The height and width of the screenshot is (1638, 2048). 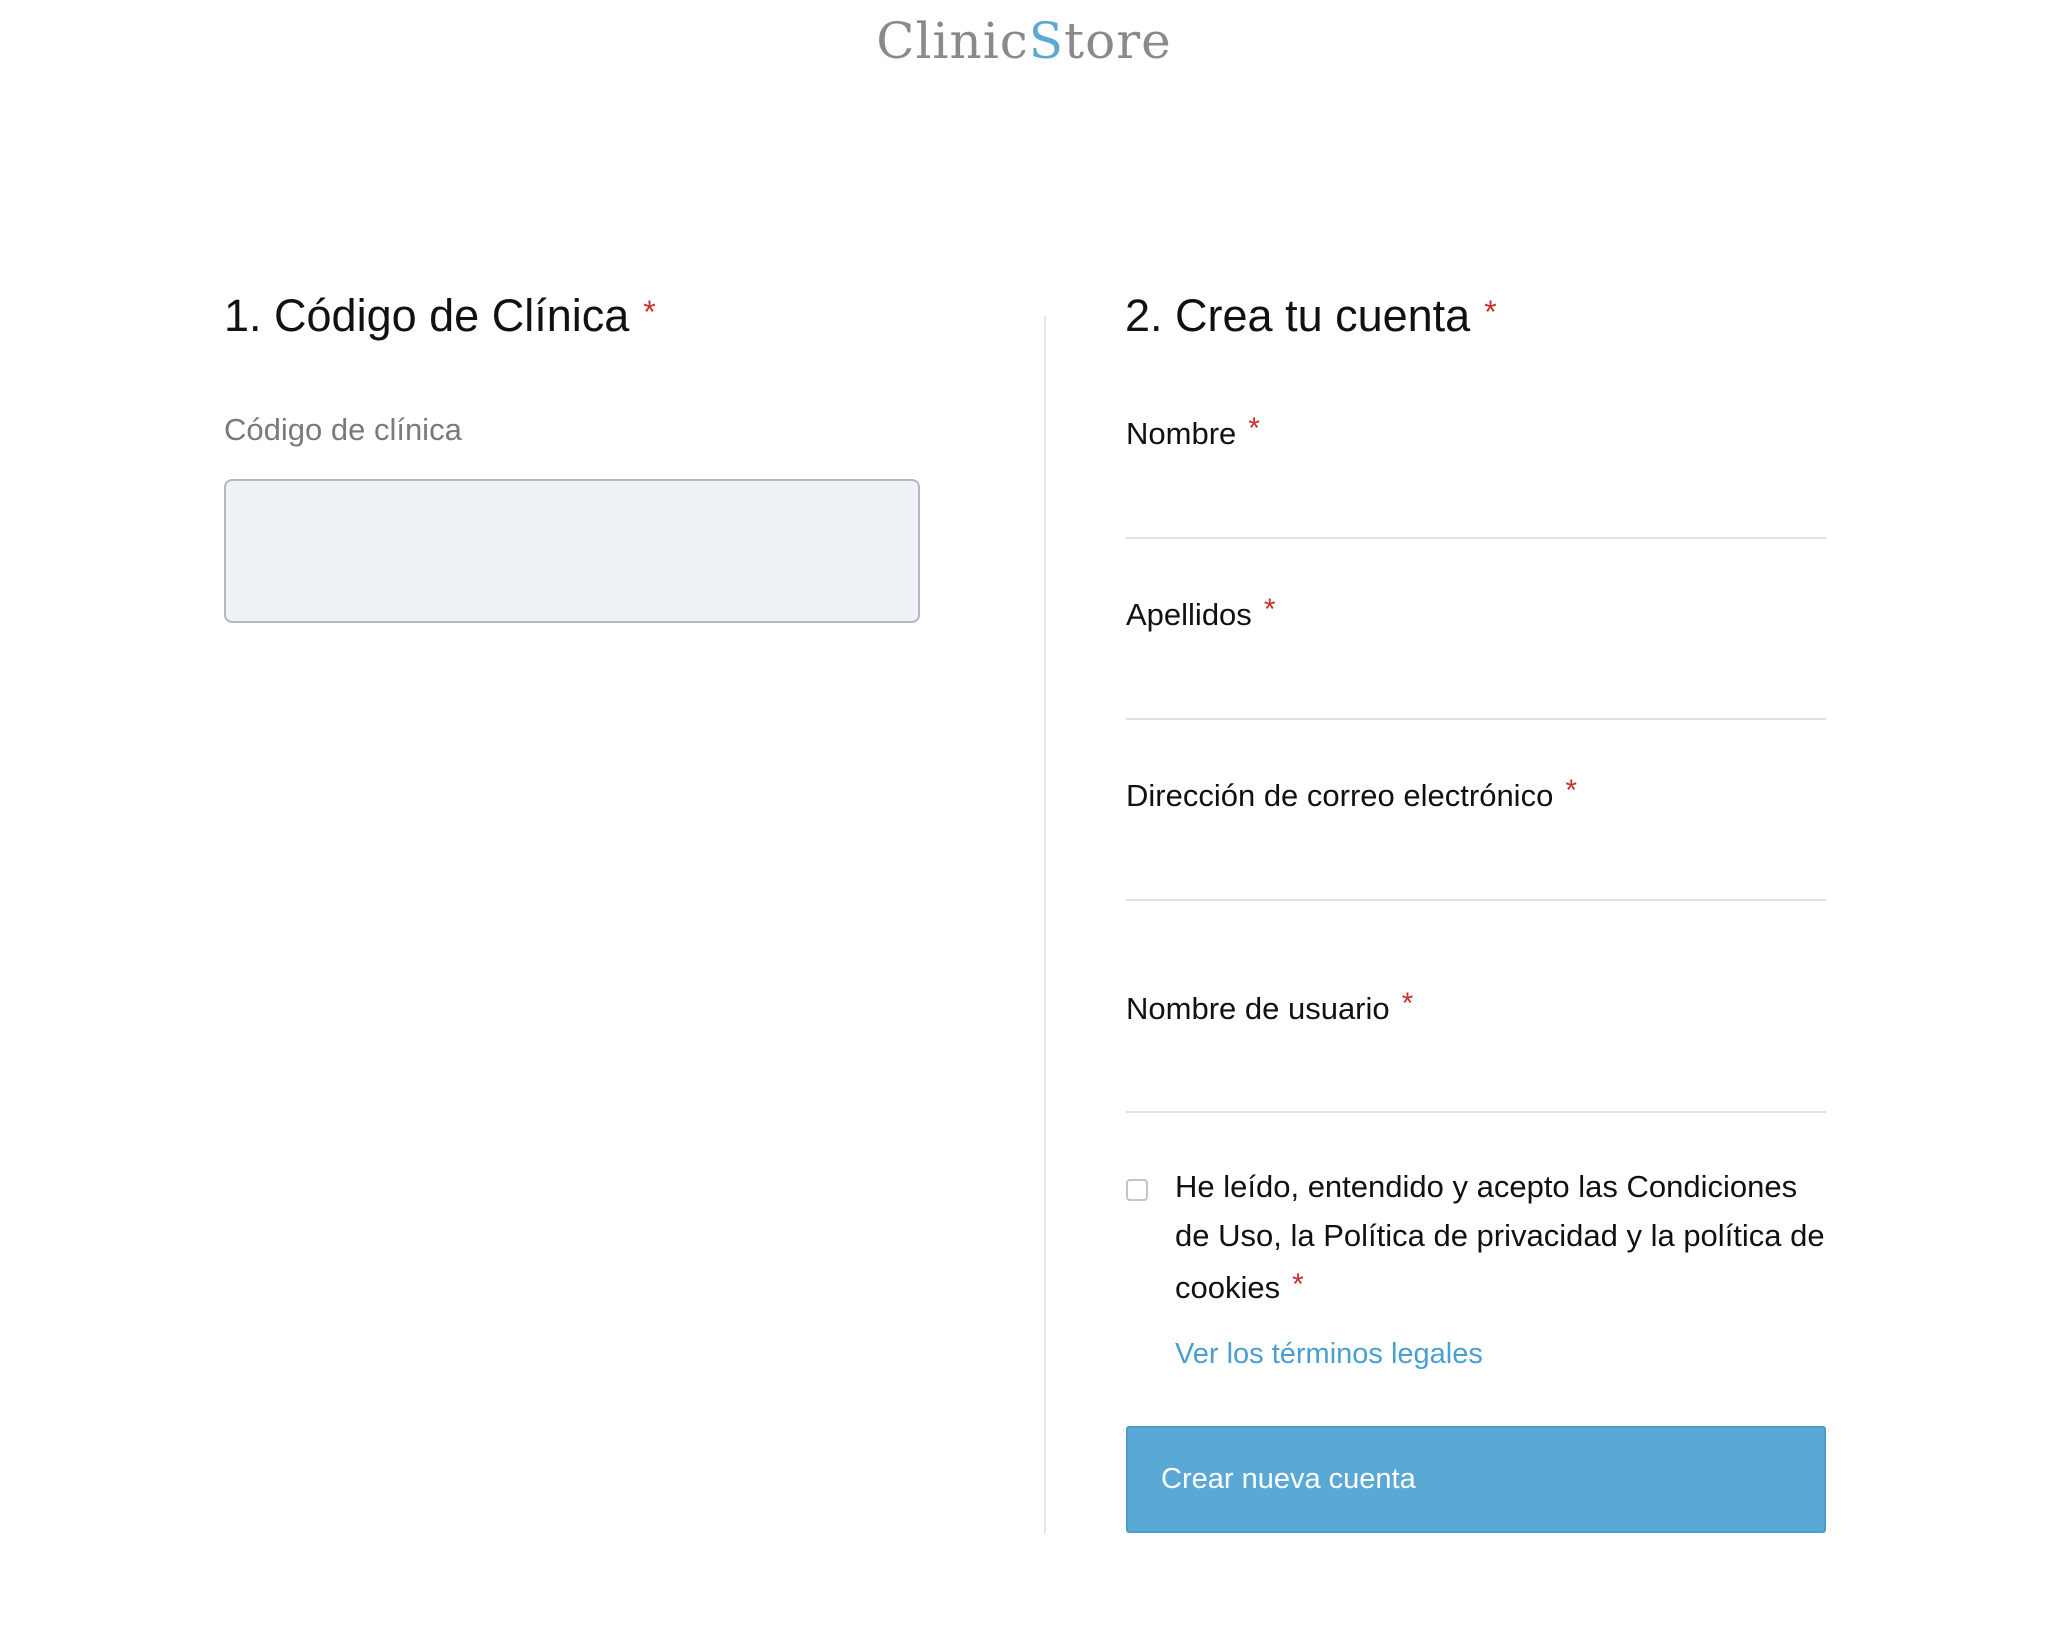 I want to click on first-name-label-text: Nombre, so click(x=1181, y=433).